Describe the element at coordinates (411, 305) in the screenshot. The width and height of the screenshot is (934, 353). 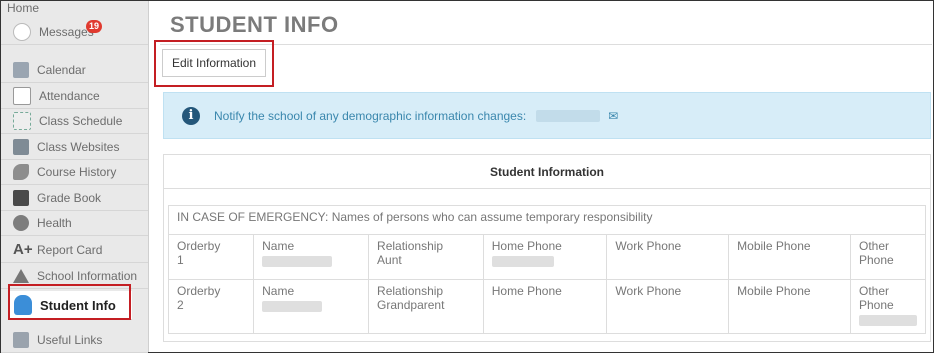
I see `relationship-value: Grandparent` at that location.